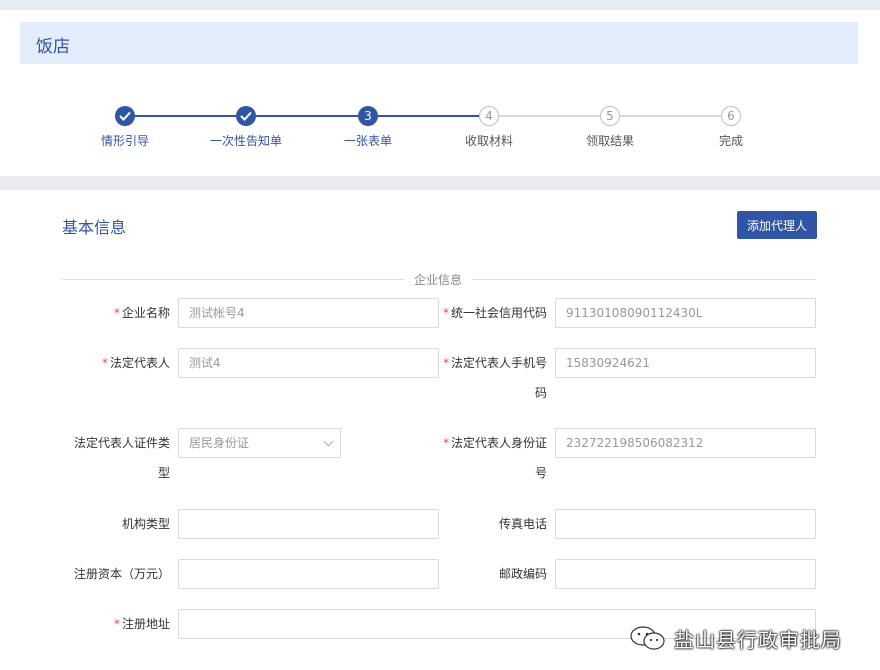  I want to click on id-type-select: 居民身份证, so click(259, 443).